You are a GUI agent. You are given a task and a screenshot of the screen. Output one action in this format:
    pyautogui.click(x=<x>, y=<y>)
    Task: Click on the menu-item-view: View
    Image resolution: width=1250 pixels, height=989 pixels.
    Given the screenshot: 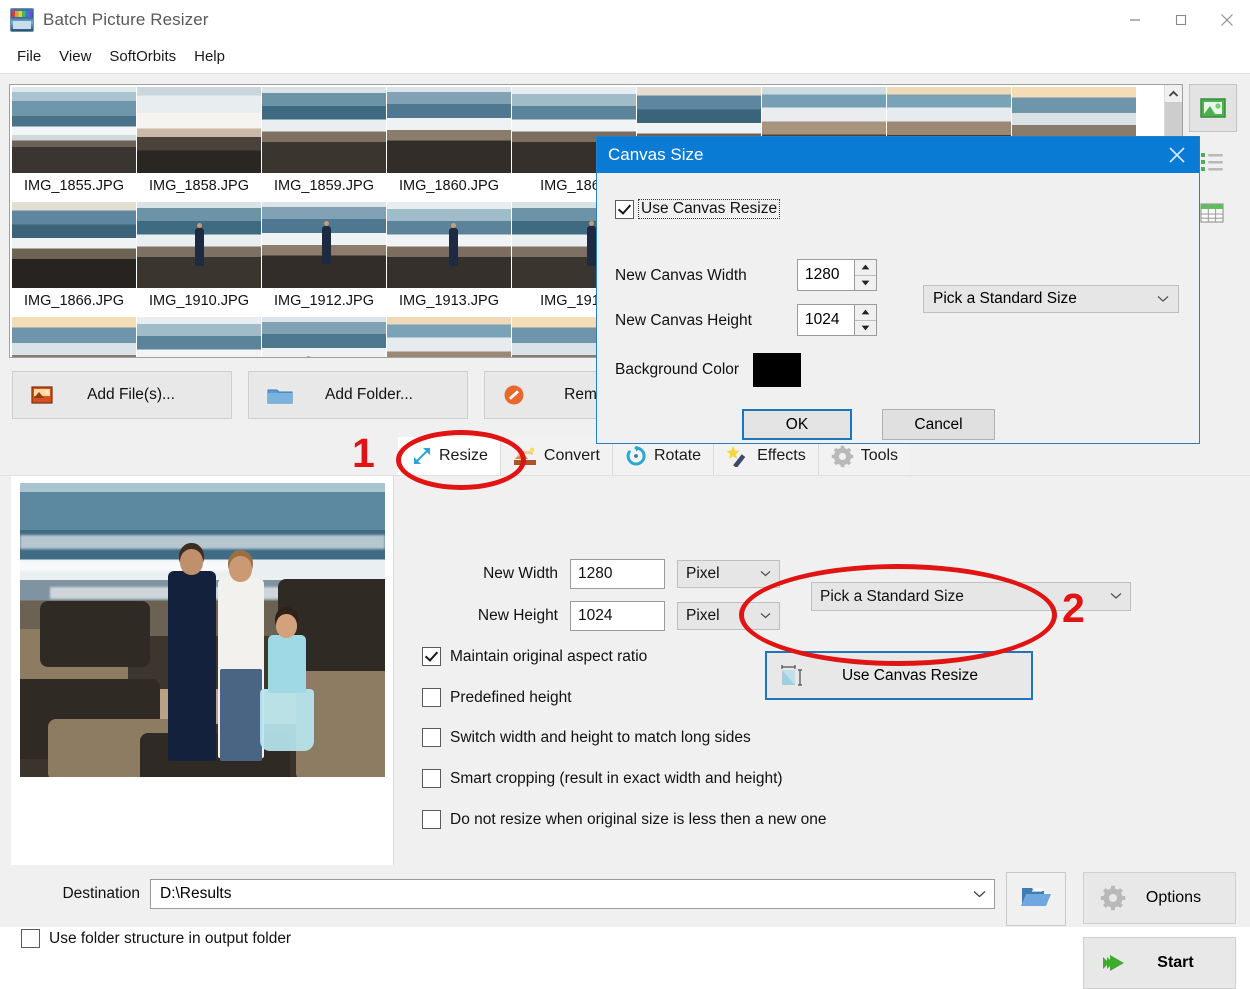 What is the action you would take?
    pyautogui.click(x=75, y=56)
    